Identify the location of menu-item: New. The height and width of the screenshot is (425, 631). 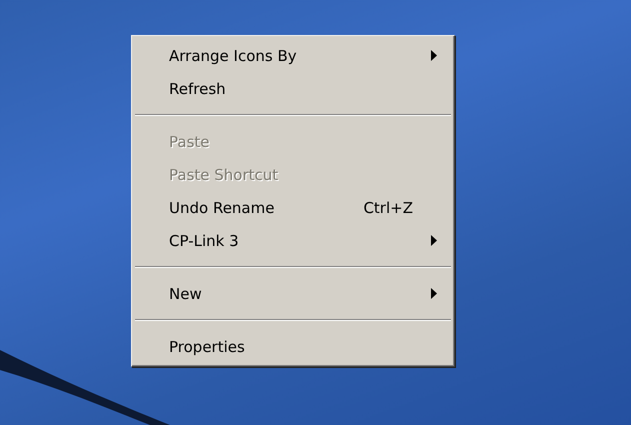
(293, 293).